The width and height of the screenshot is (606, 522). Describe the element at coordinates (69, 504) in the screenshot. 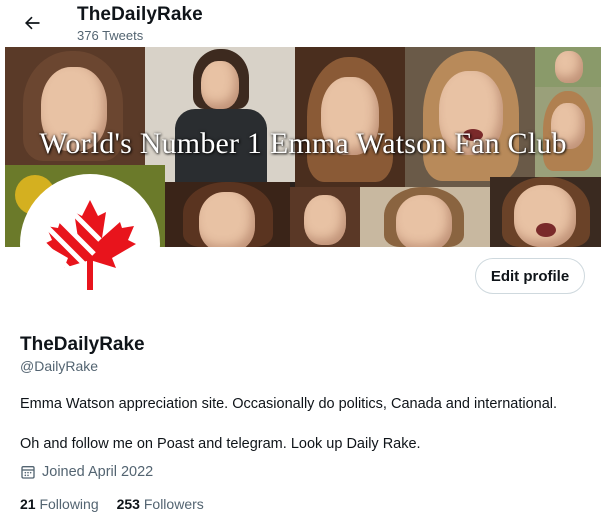

I see `following-label: Following` at that location.